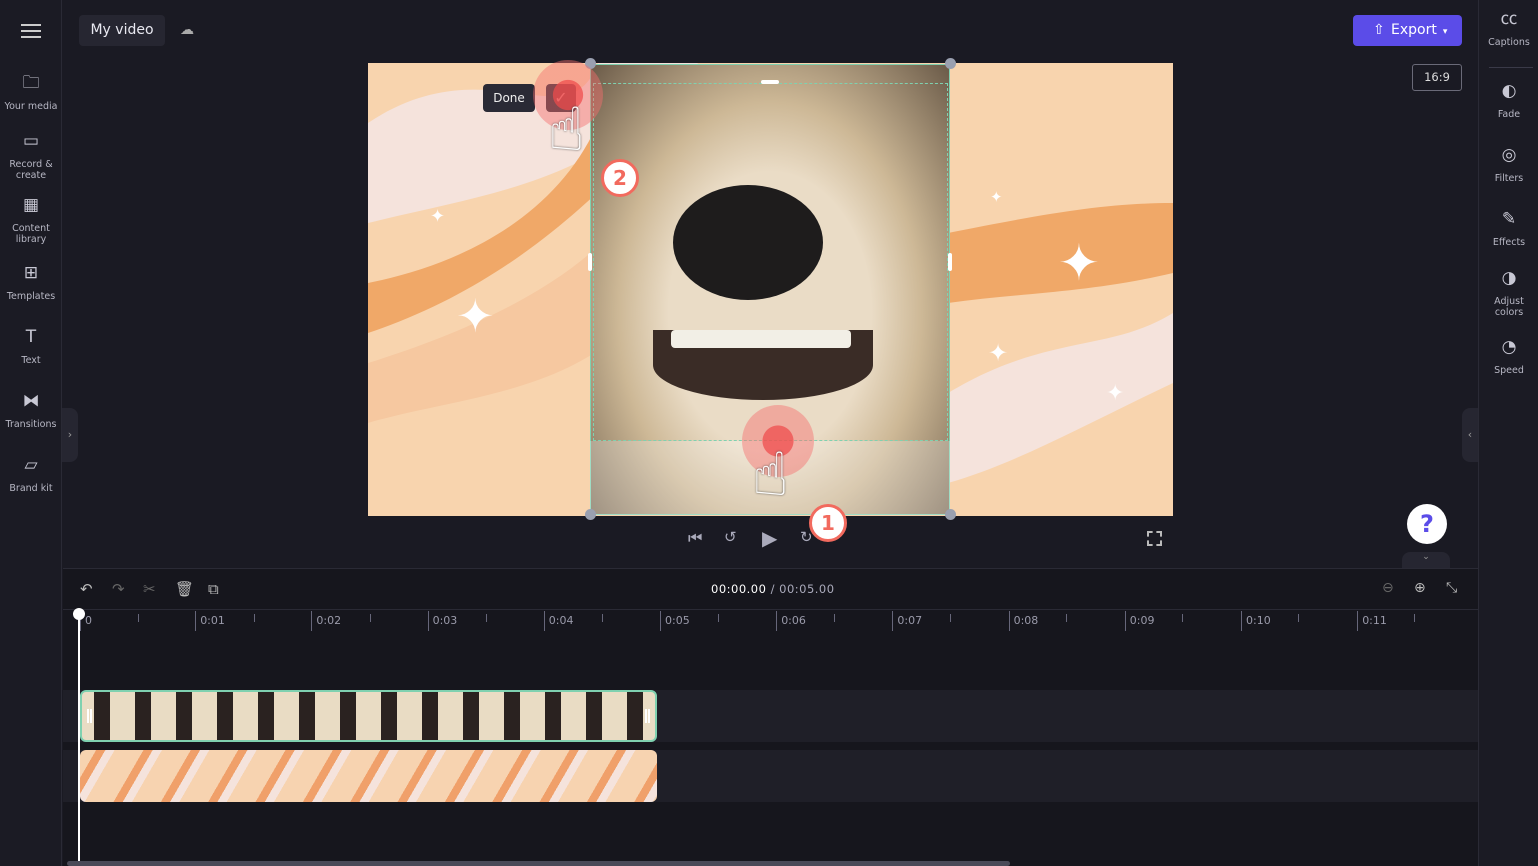 This screenshot has width=1538, height=866. What do you see at coordinates (79, 738) in the screenshot?
I see `playhead` at bounding box center [79, 738].